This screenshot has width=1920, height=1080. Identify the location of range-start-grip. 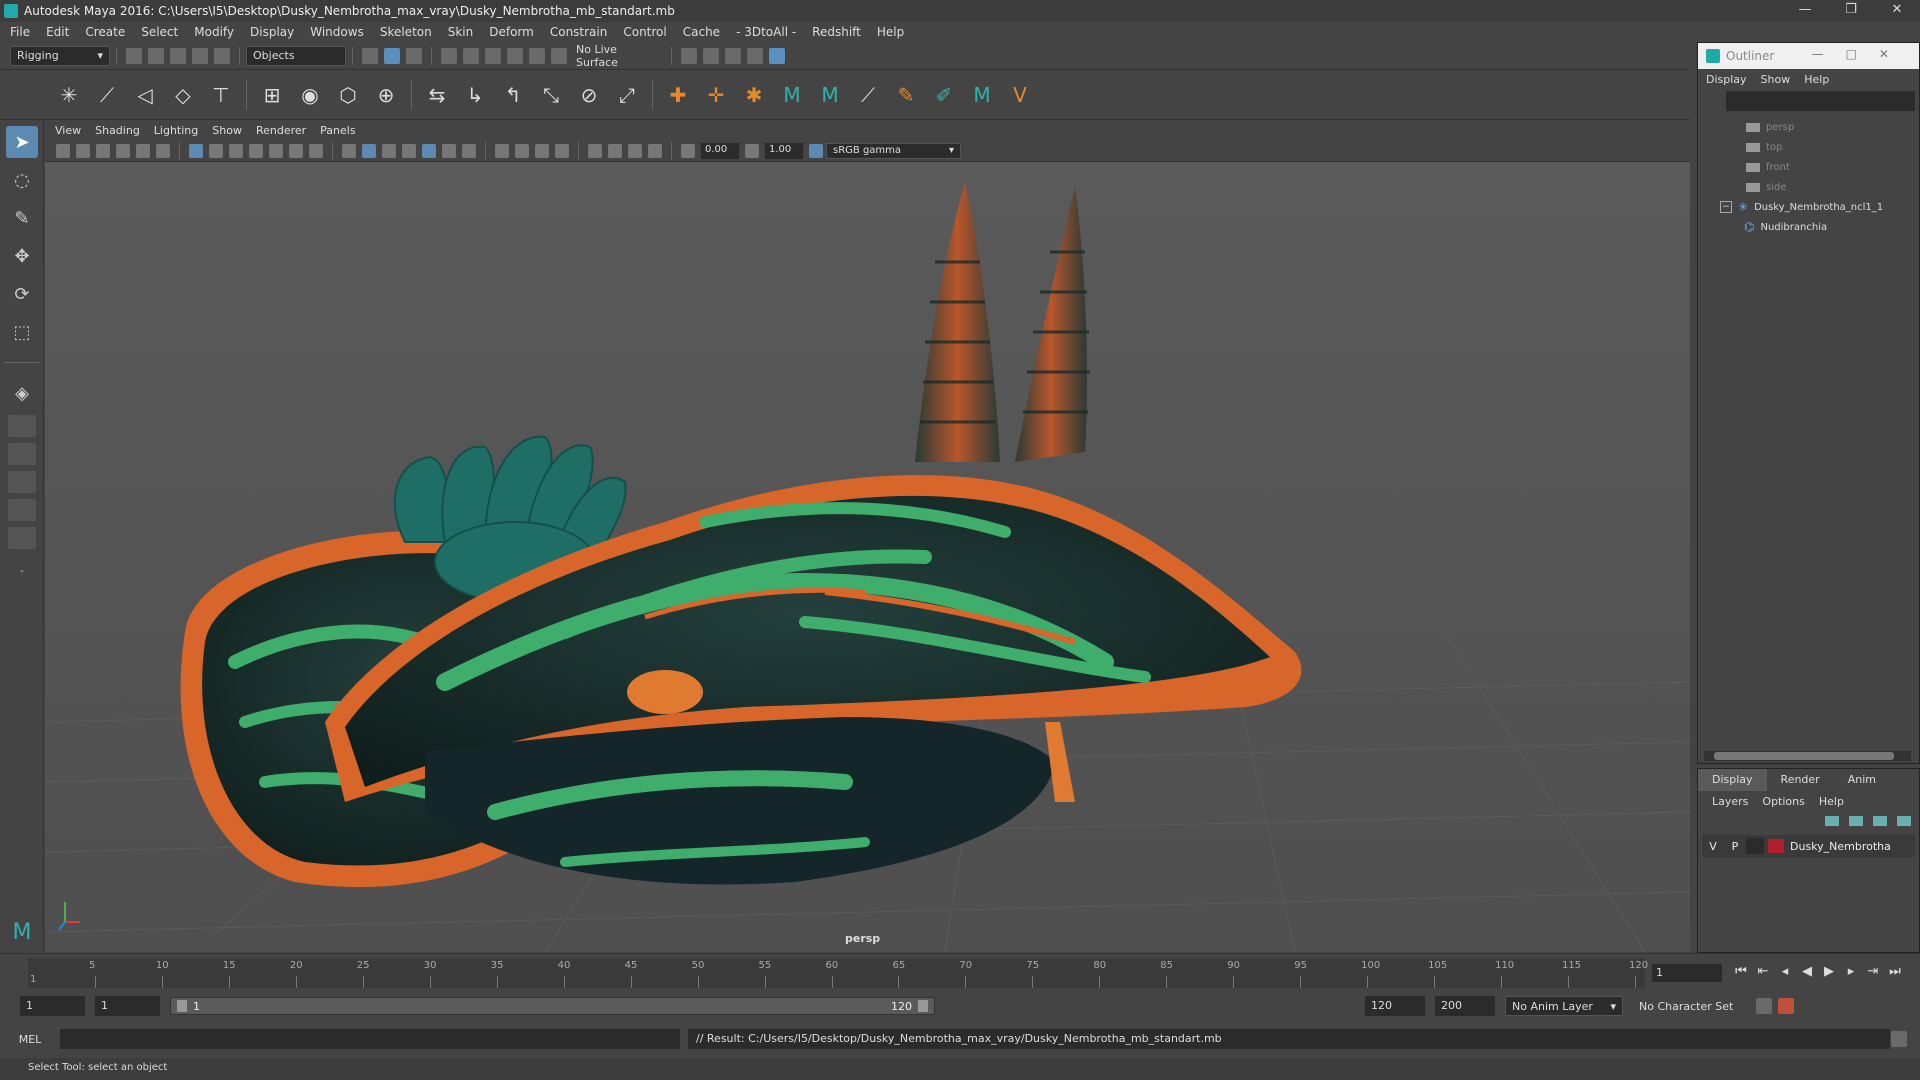
(182, 1006).